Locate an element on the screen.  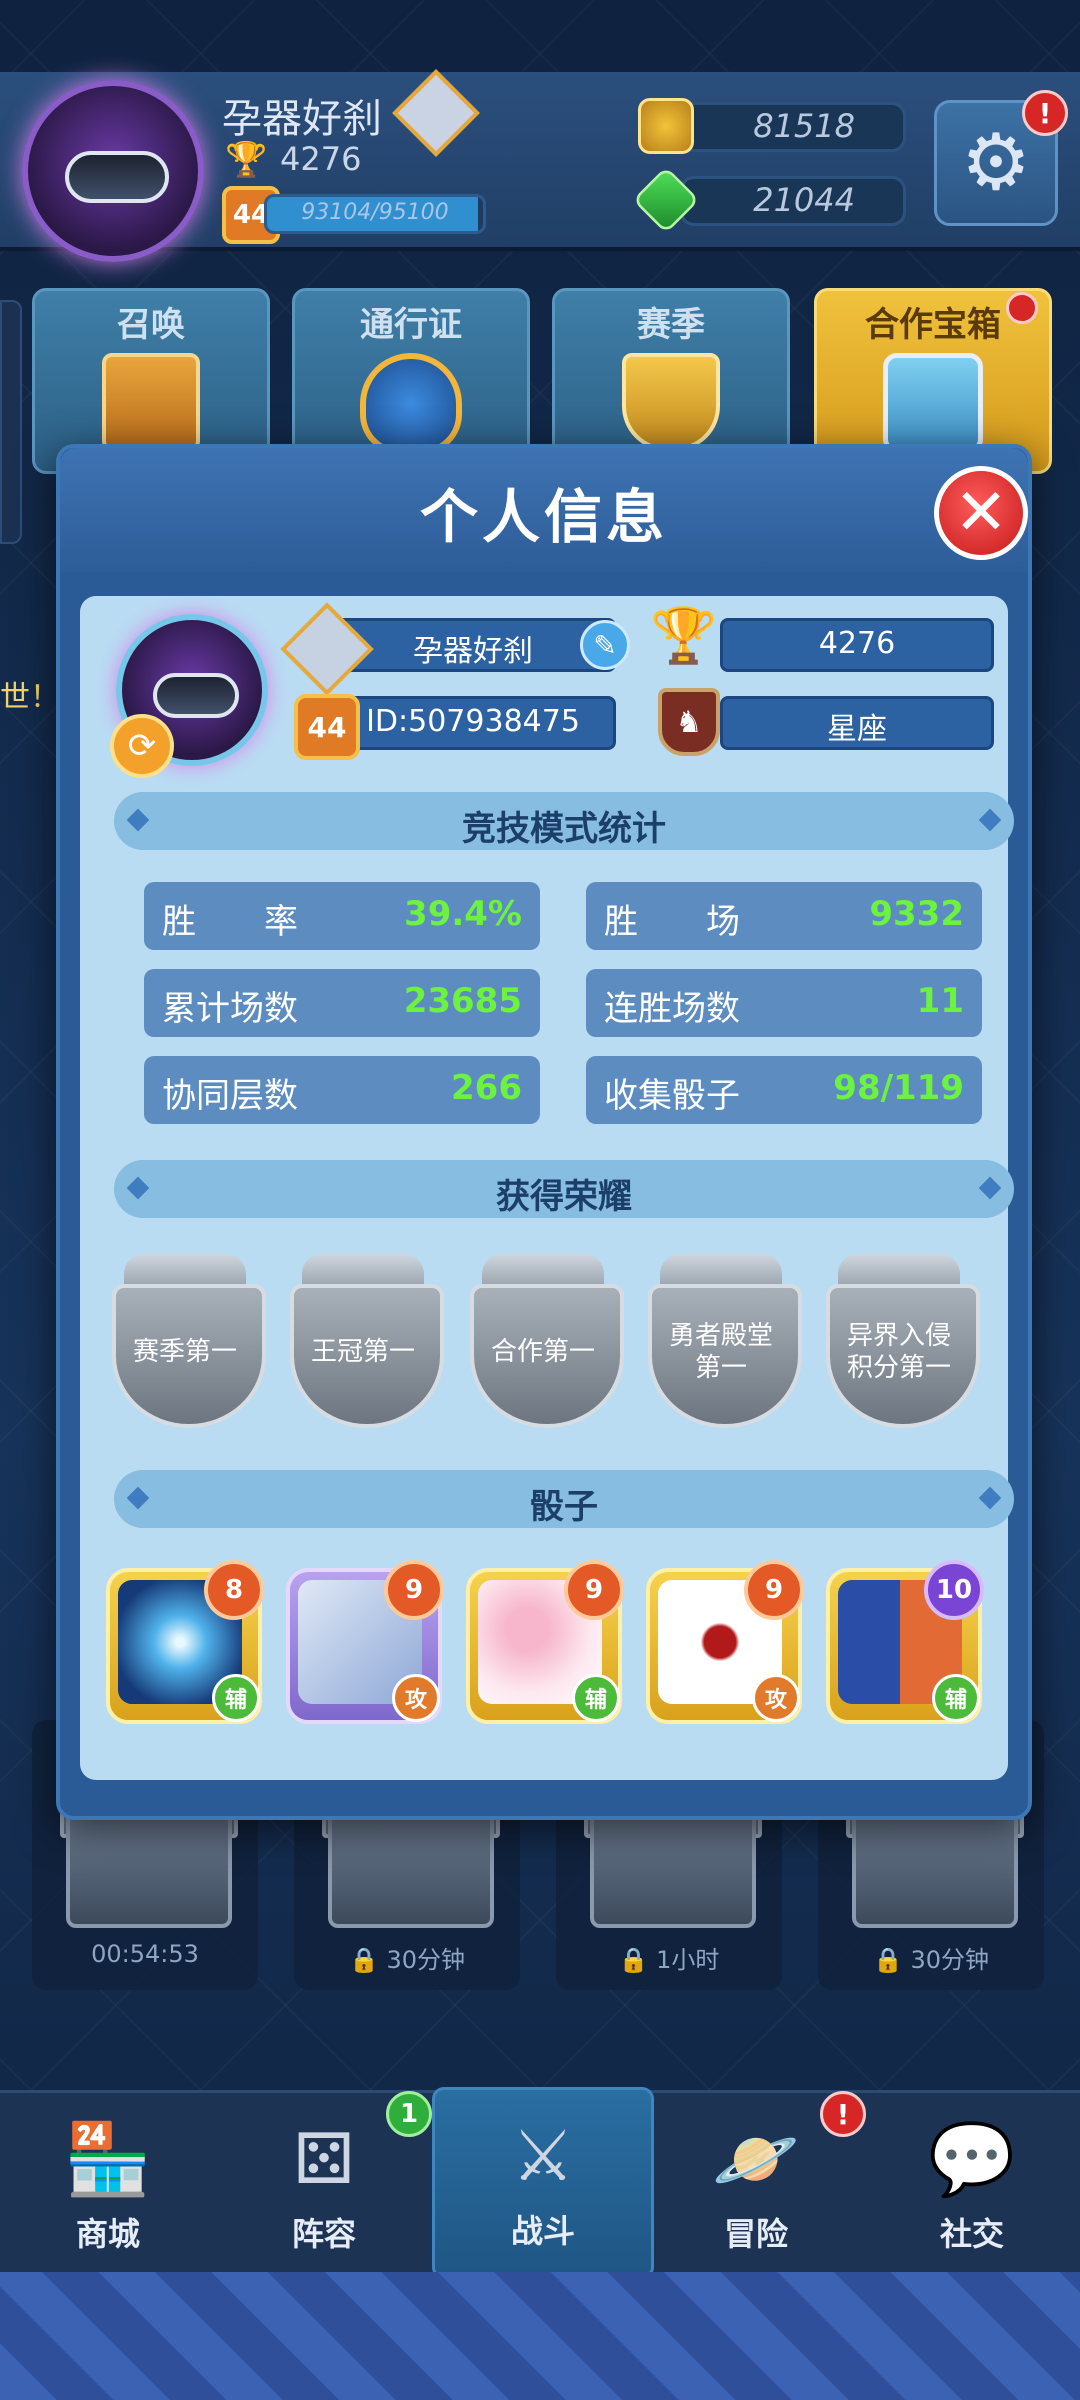
stat-value: 23685 is located at coordinates (462, 1001).